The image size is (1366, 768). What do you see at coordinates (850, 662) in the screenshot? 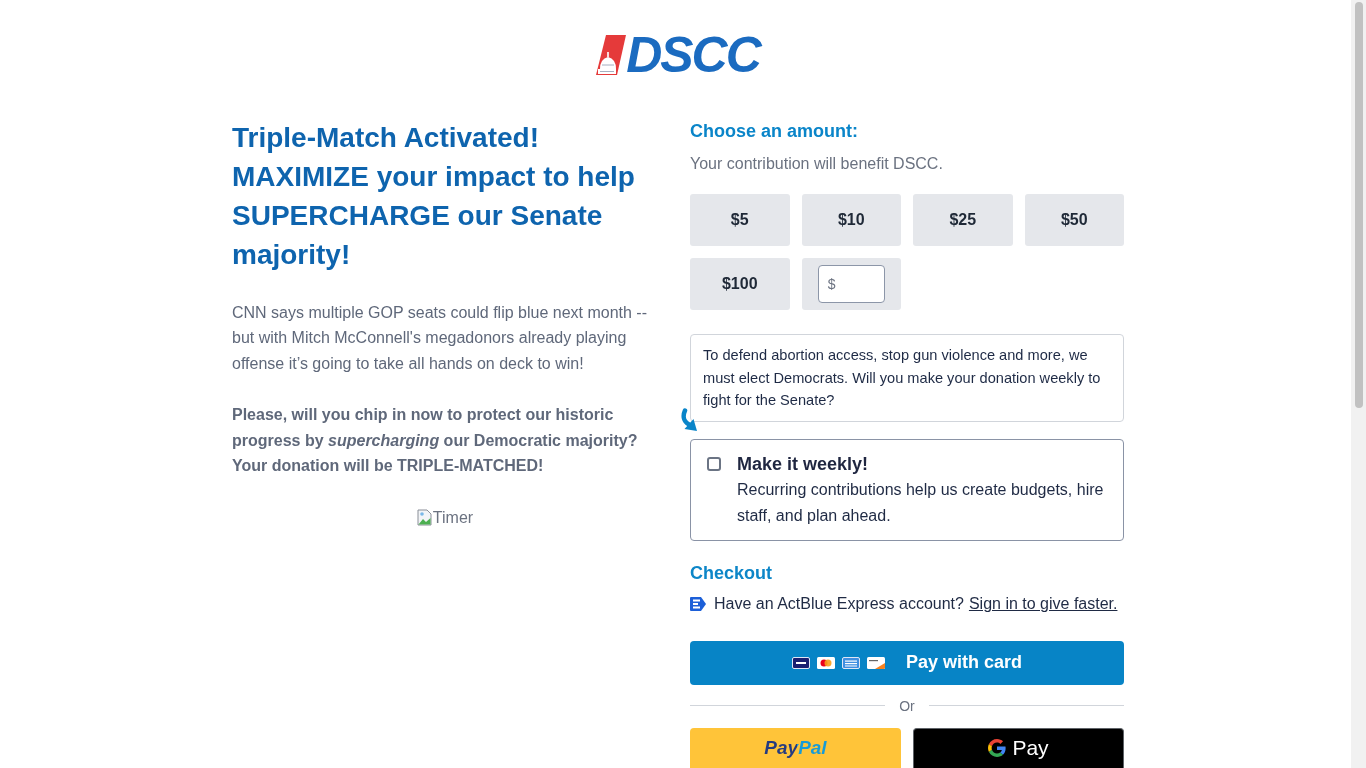
I see `striped-card-icon` at bounding box center [850, 662].